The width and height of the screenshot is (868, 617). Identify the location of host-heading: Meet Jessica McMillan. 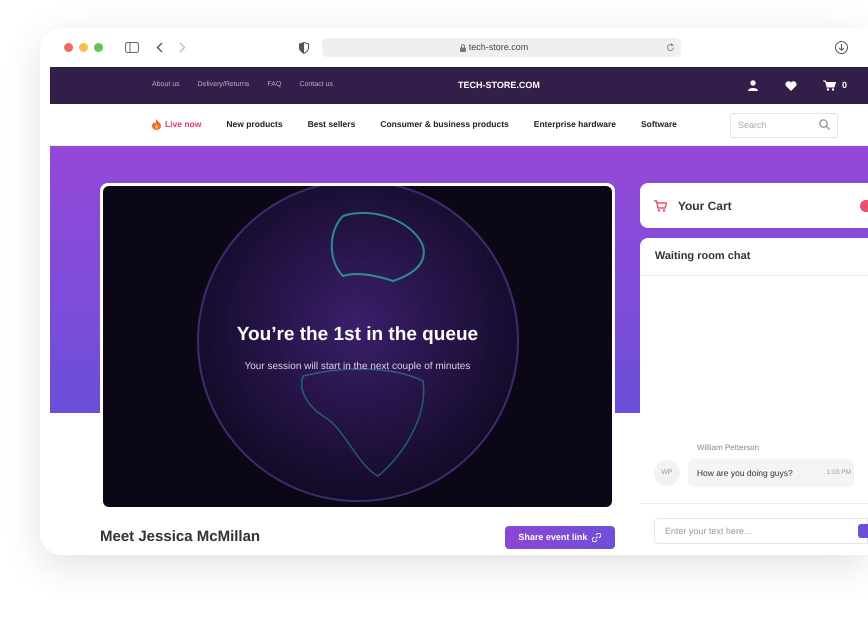
(180, 537).